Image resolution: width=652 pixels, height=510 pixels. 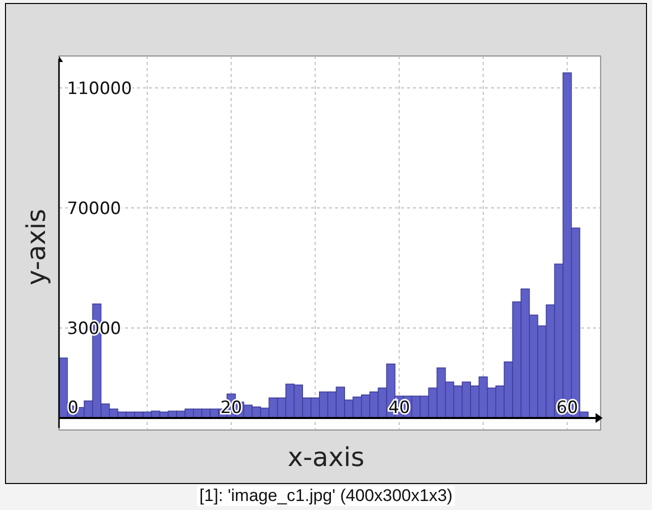 I want to click on axis-label: y-axis, so click(x=37, y=247).